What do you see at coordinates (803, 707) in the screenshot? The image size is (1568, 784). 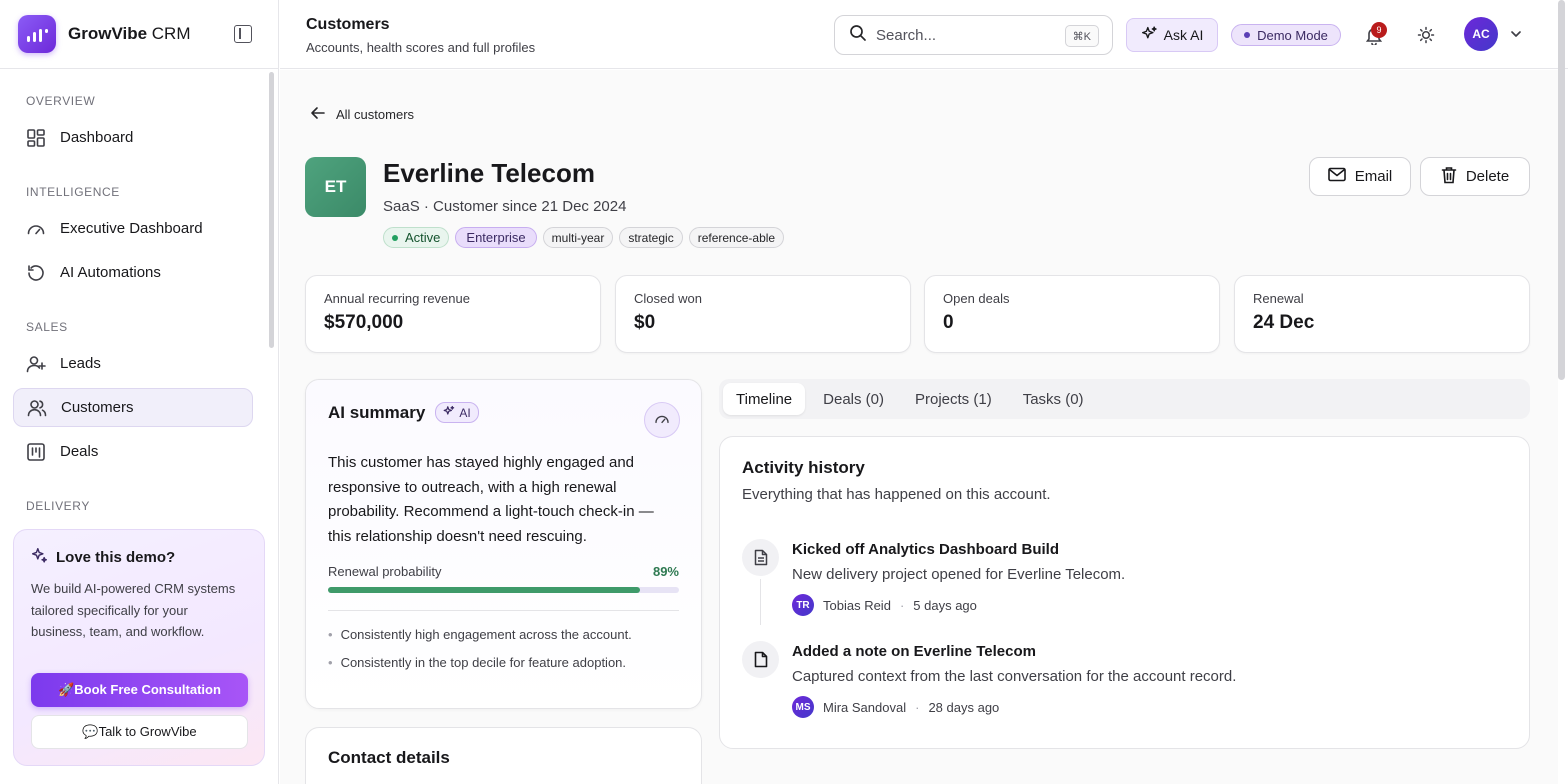 I see `avatar: MS` at bounding box center [803, 707].